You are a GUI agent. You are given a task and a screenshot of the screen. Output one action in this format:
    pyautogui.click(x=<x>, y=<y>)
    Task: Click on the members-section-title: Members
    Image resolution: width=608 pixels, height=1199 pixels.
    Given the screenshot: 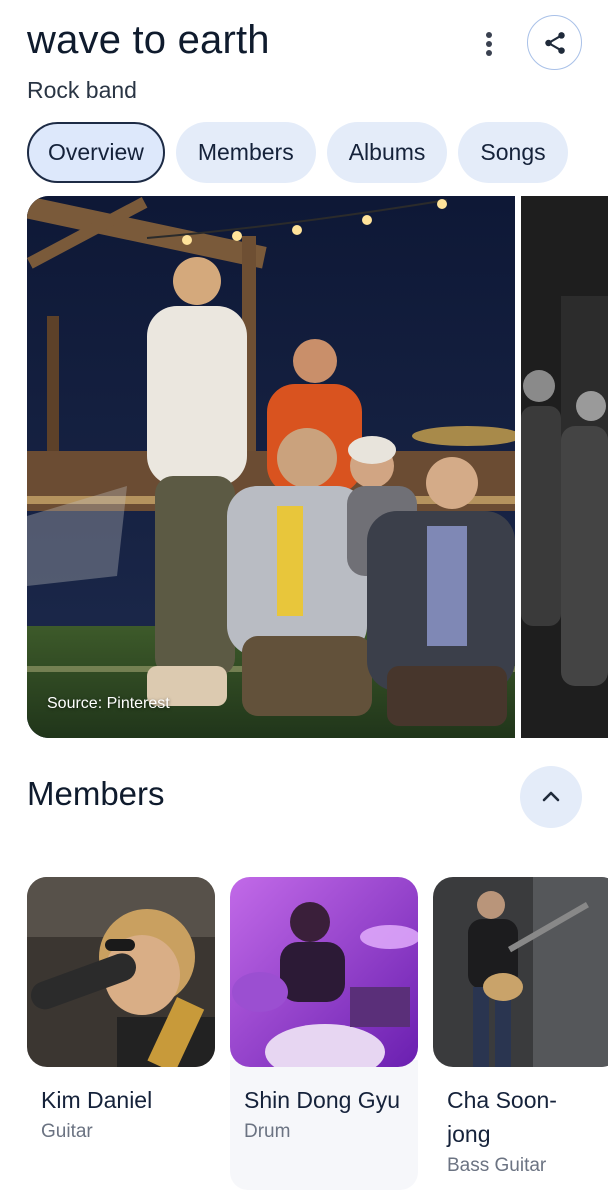 What is the action you would take?
    pyautogui.click(x=96, y=793)
    